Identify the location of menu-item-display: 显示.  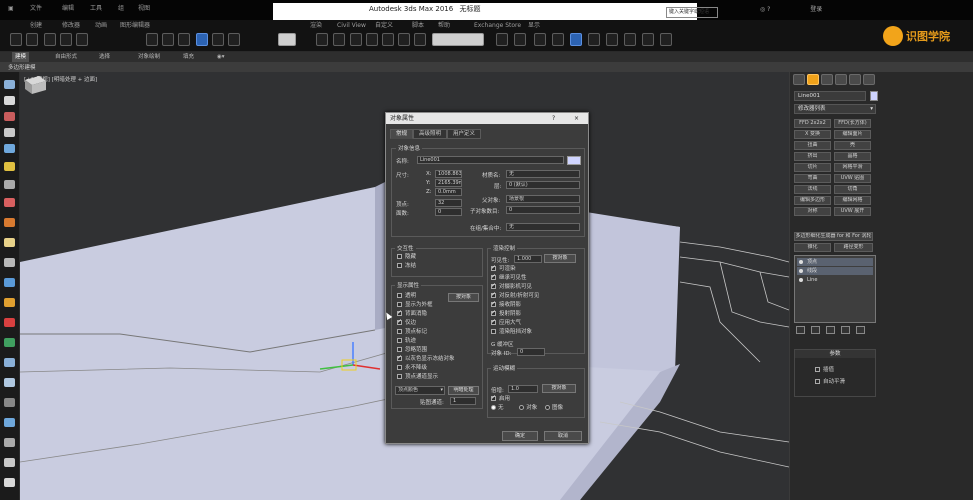
(534, 26).